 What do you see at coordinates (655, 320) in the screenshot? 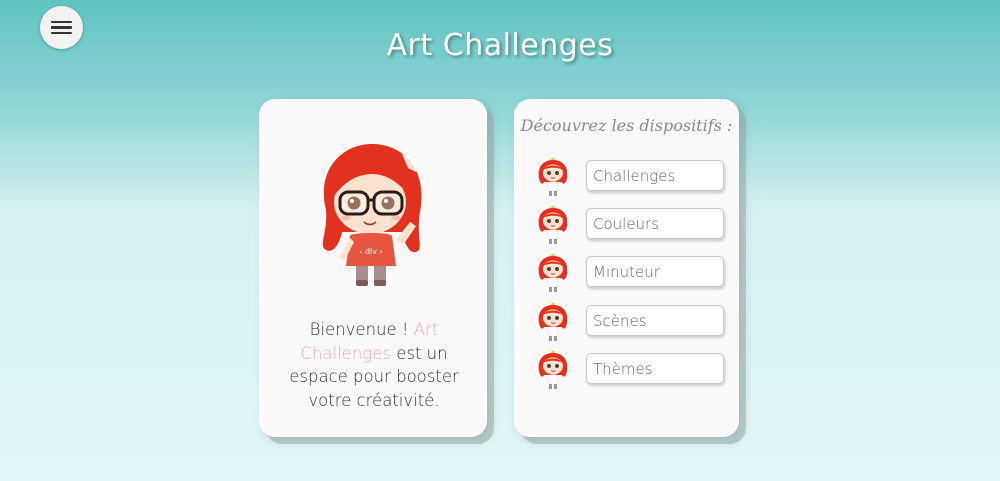
I see `scenes-button: Scènes` at bounding box center [655, 320].